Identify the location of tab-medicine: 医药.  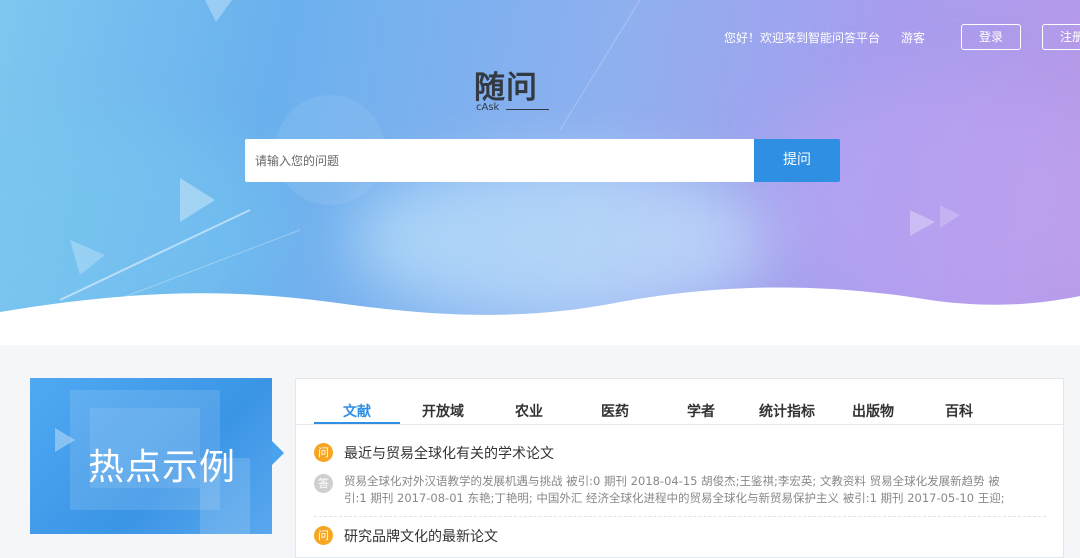
(615, 411).